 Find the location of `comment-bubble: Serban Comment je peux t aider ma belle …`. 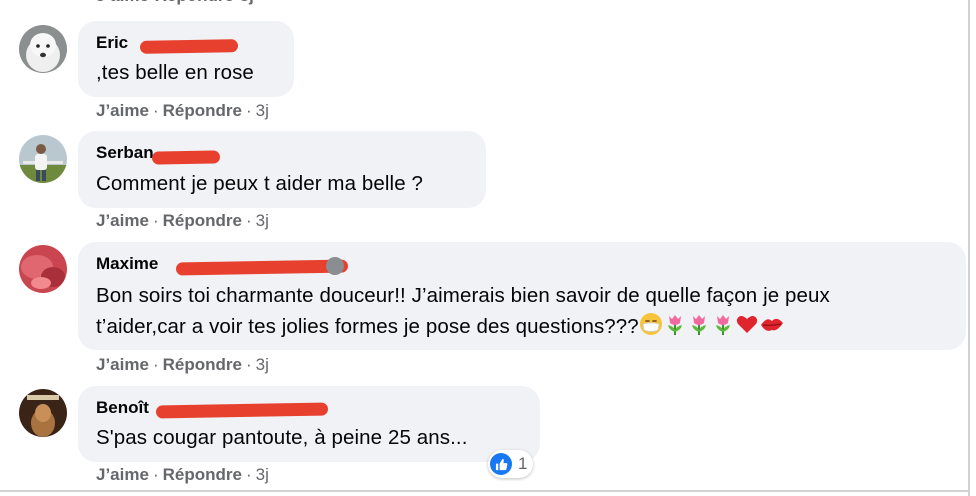

comment-bubble: Serban Comment je peux t aider ma belle … is located at coordinates (282, 169).